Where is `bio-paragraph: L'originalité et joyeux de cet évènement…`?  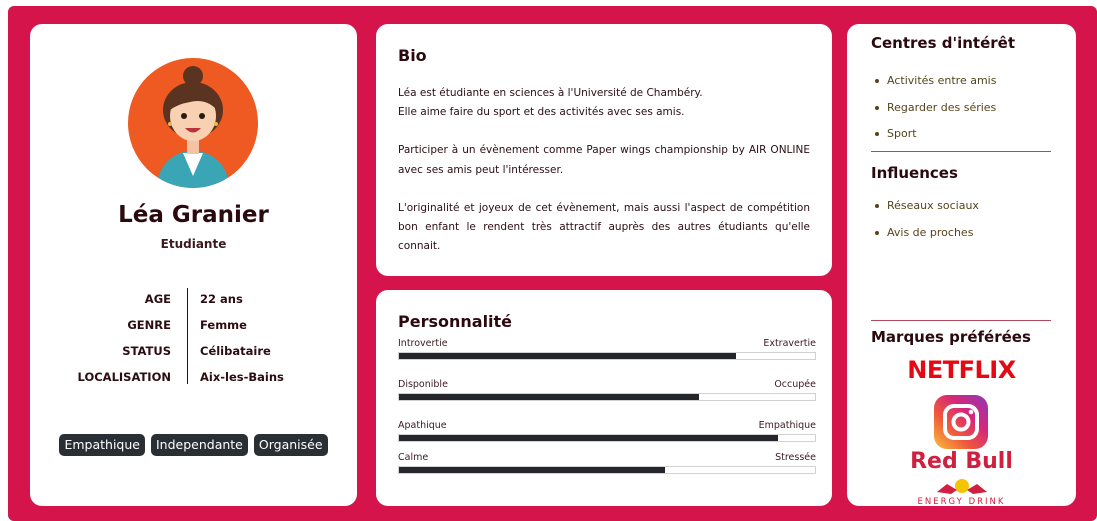
bio-paragraph: L'originalité et joyeux de cet évènement… is located at coordinates (604, 227).